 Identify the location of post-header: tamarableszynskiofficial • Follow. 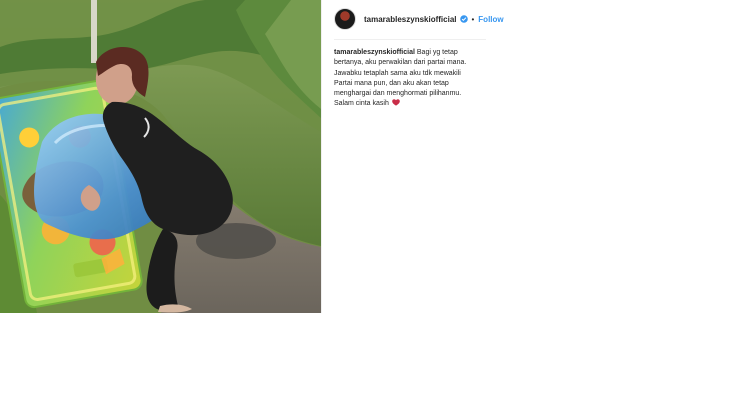
(529, 19).